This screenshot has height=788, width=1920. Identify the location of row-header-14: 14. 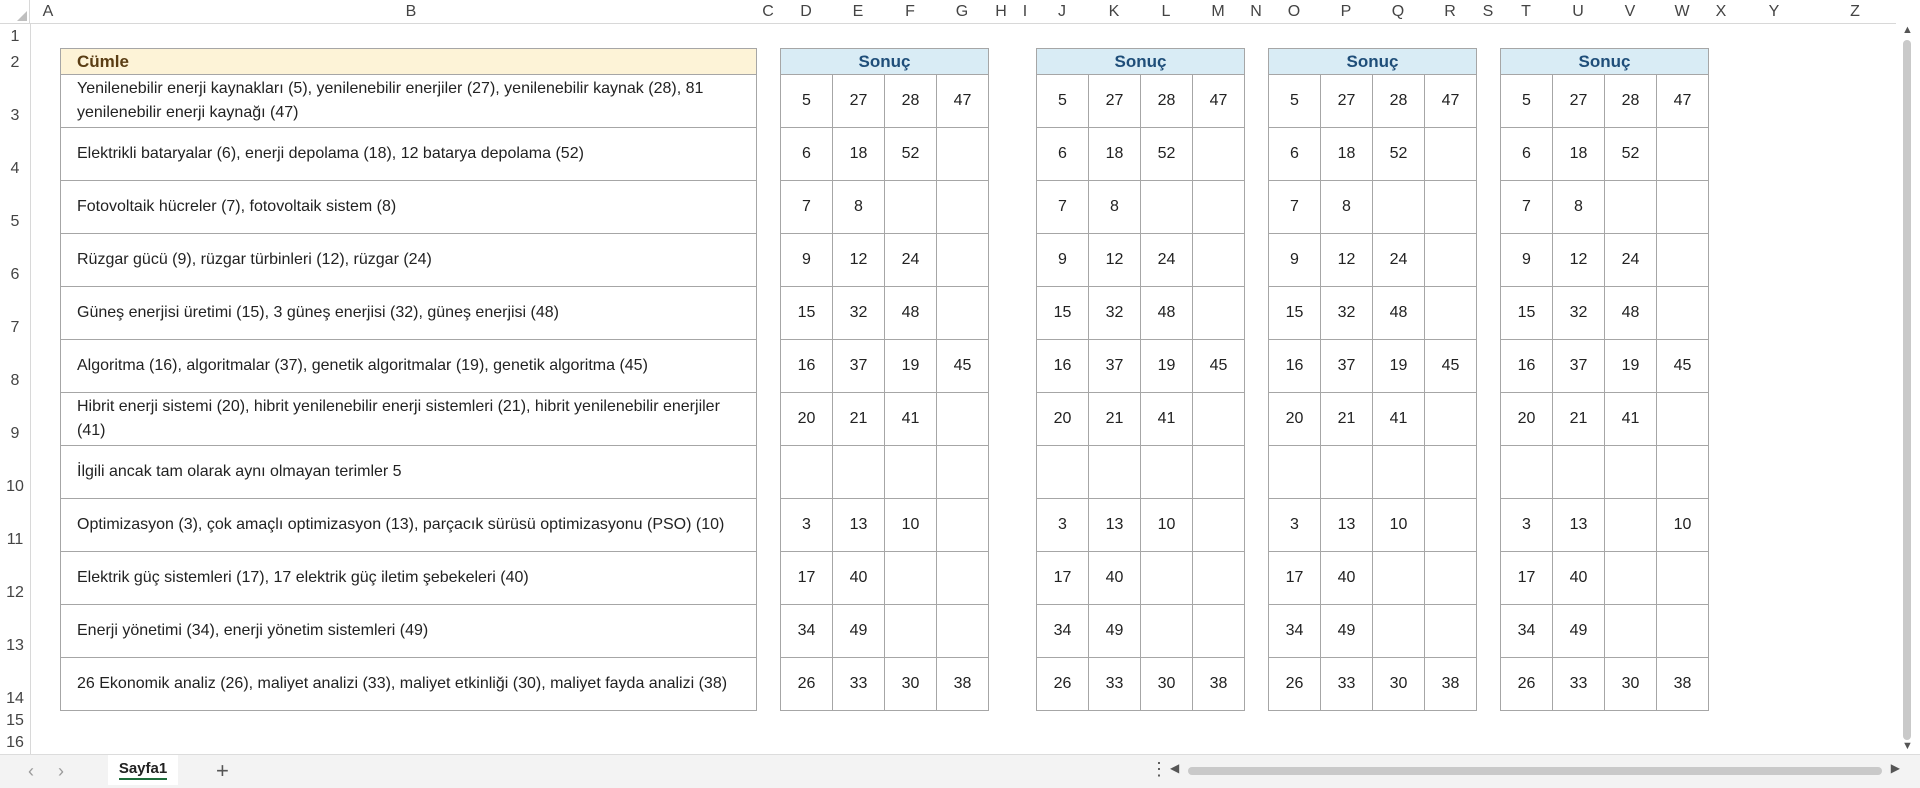
(15, 683).